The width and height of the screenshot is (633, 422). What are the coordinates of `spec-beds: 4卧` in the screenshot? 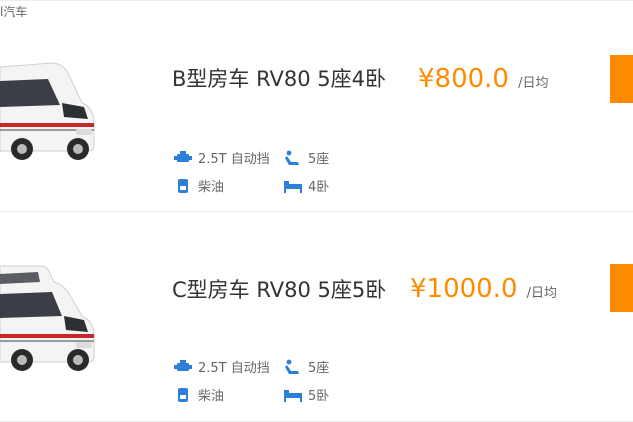 It's located at (306, 185).